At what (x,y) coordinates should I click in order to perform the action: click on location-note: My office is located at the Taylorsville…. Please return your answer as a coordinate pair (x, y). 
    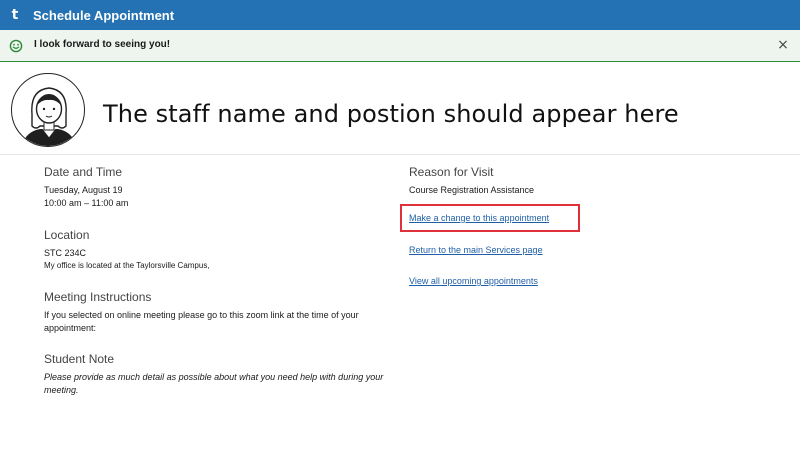
    Looking at the image, I should click on (127, 265).